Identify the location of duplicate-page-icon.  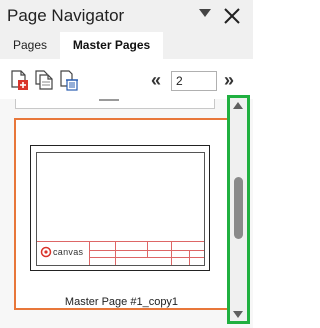
(44, 80).